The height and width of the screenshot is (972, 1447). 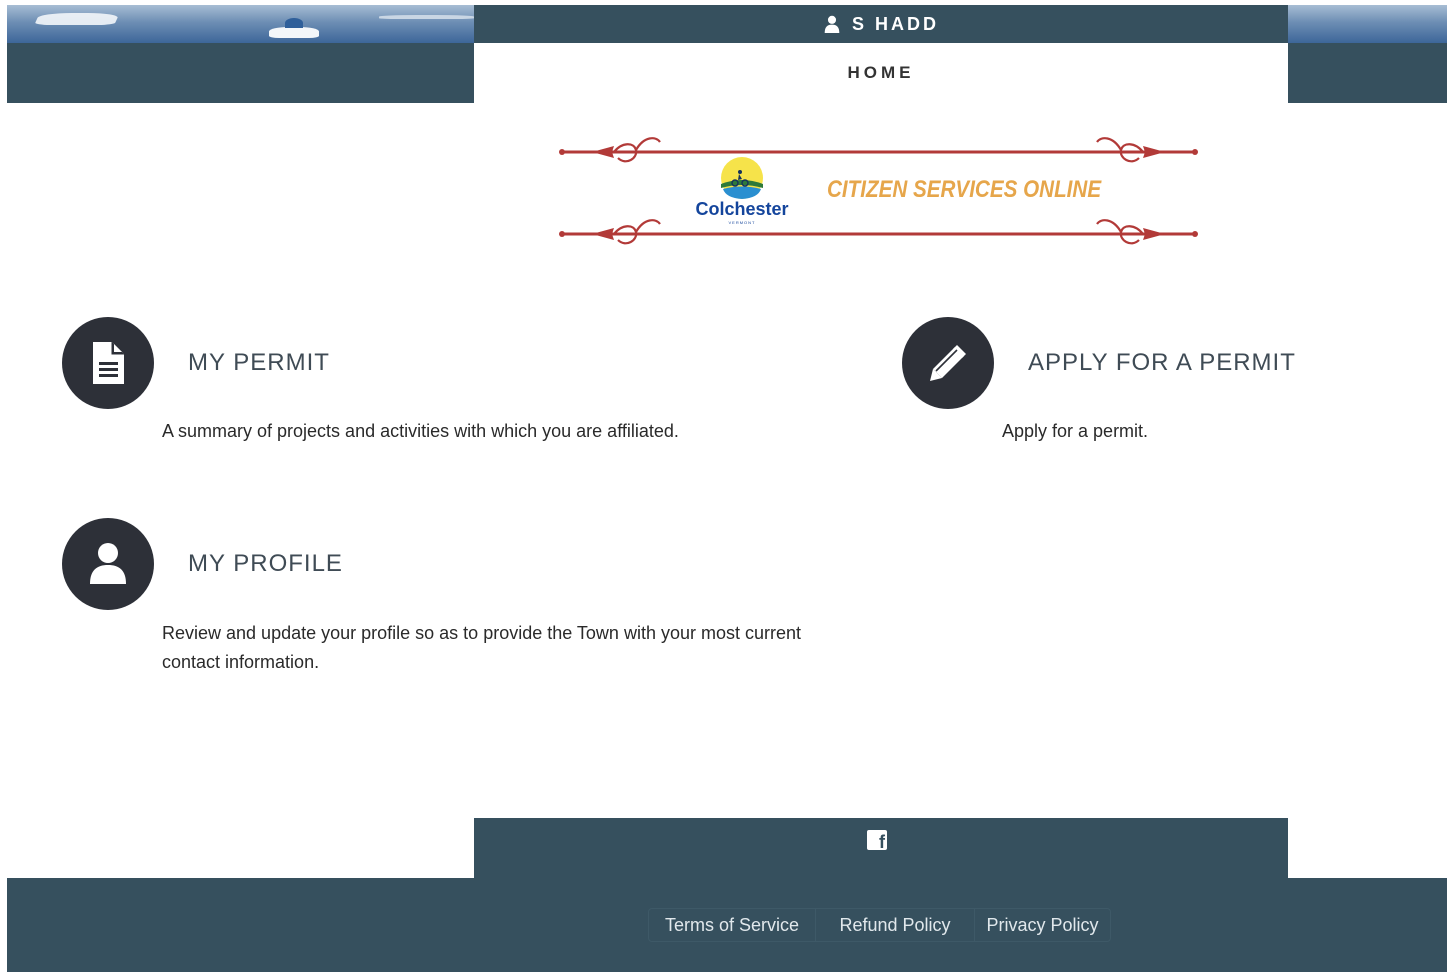 What do you see at coordinates (1162, 363) in the screenshot?
I see `card-title: APPLY FOR A PERMIT` at bounding box center [1162, 363].